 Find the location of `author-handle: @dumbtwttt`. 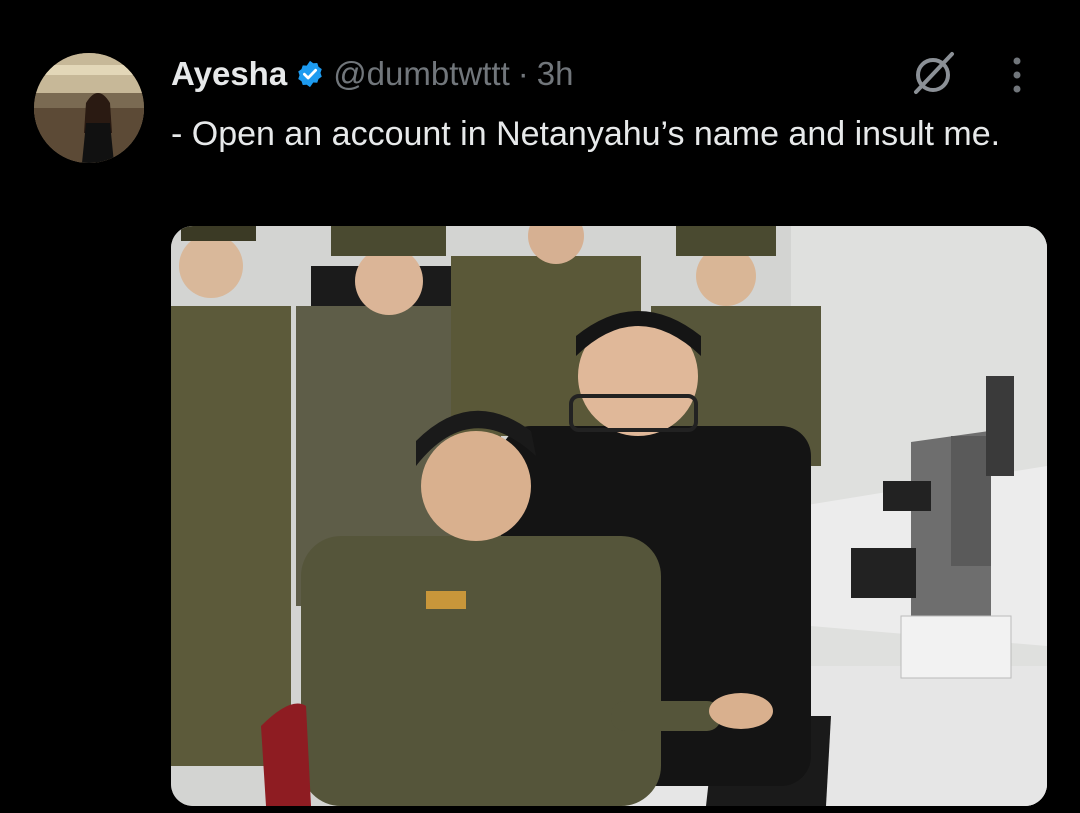

author-handle: @dumbtwttt is located at coordinates (421, 74).